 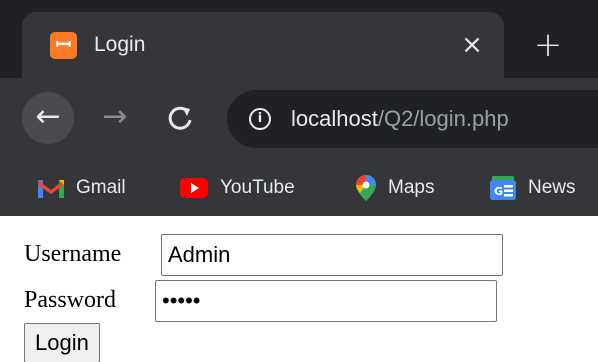 I want to click on bookmark-gmail: Gmail, so click(x=82, y=188).